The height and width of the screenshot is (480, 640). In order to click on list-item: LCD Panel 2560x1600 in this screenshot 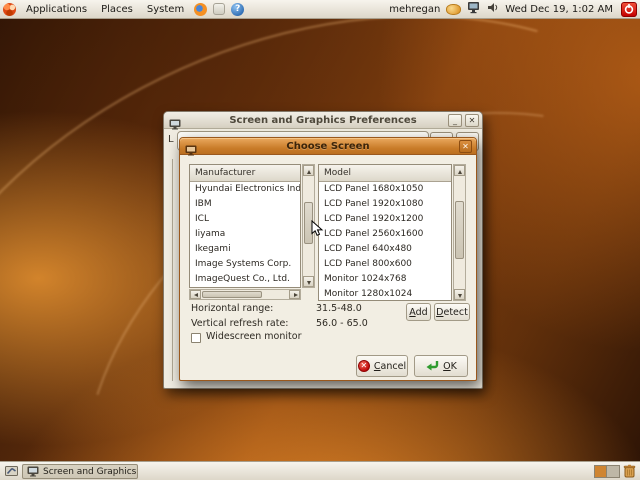, I will do `click(385, 234)`.